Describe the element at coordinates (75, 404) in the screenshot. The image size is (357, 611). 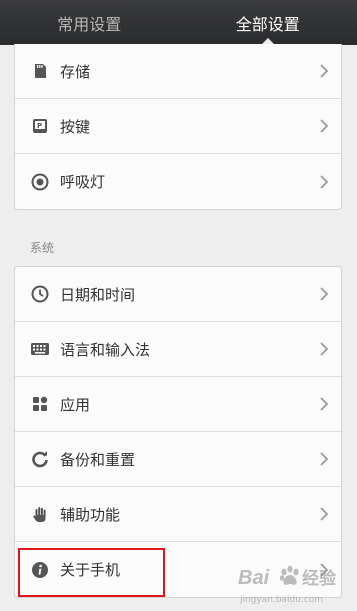
I see `settings-item-label: 应用` at that location.